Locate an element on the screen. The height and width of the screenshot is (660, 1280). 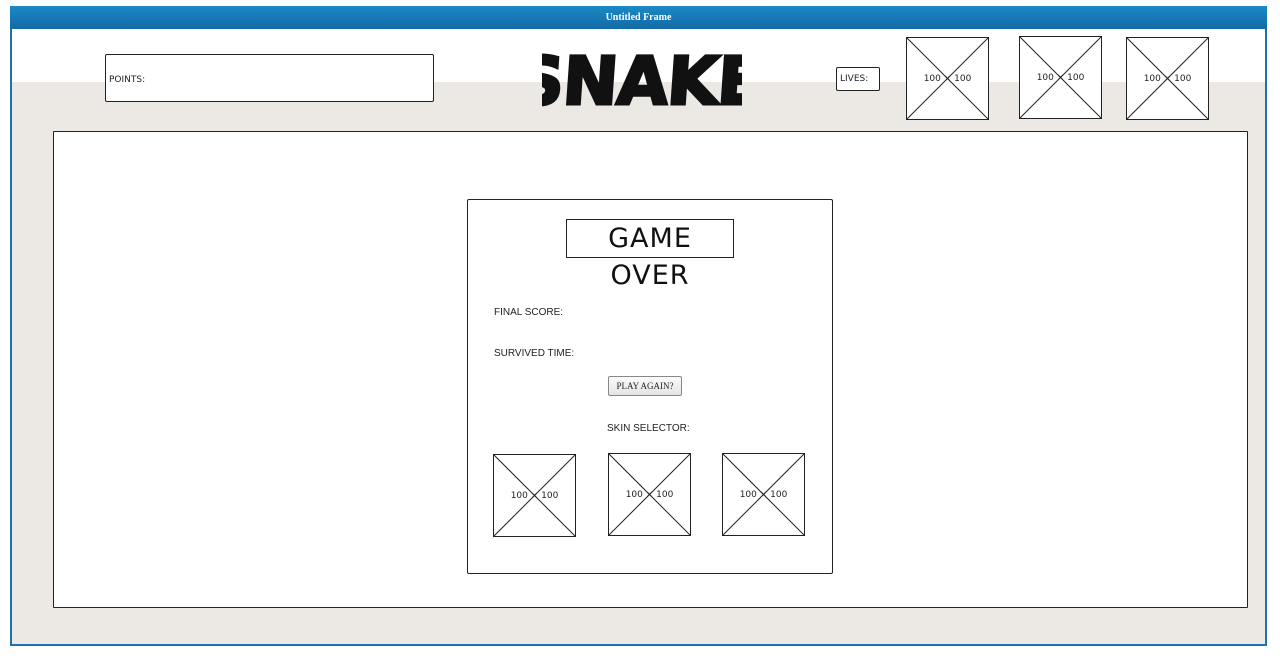
skin-option-3-label: 100 × 100 is located at coordinates (763, 494).